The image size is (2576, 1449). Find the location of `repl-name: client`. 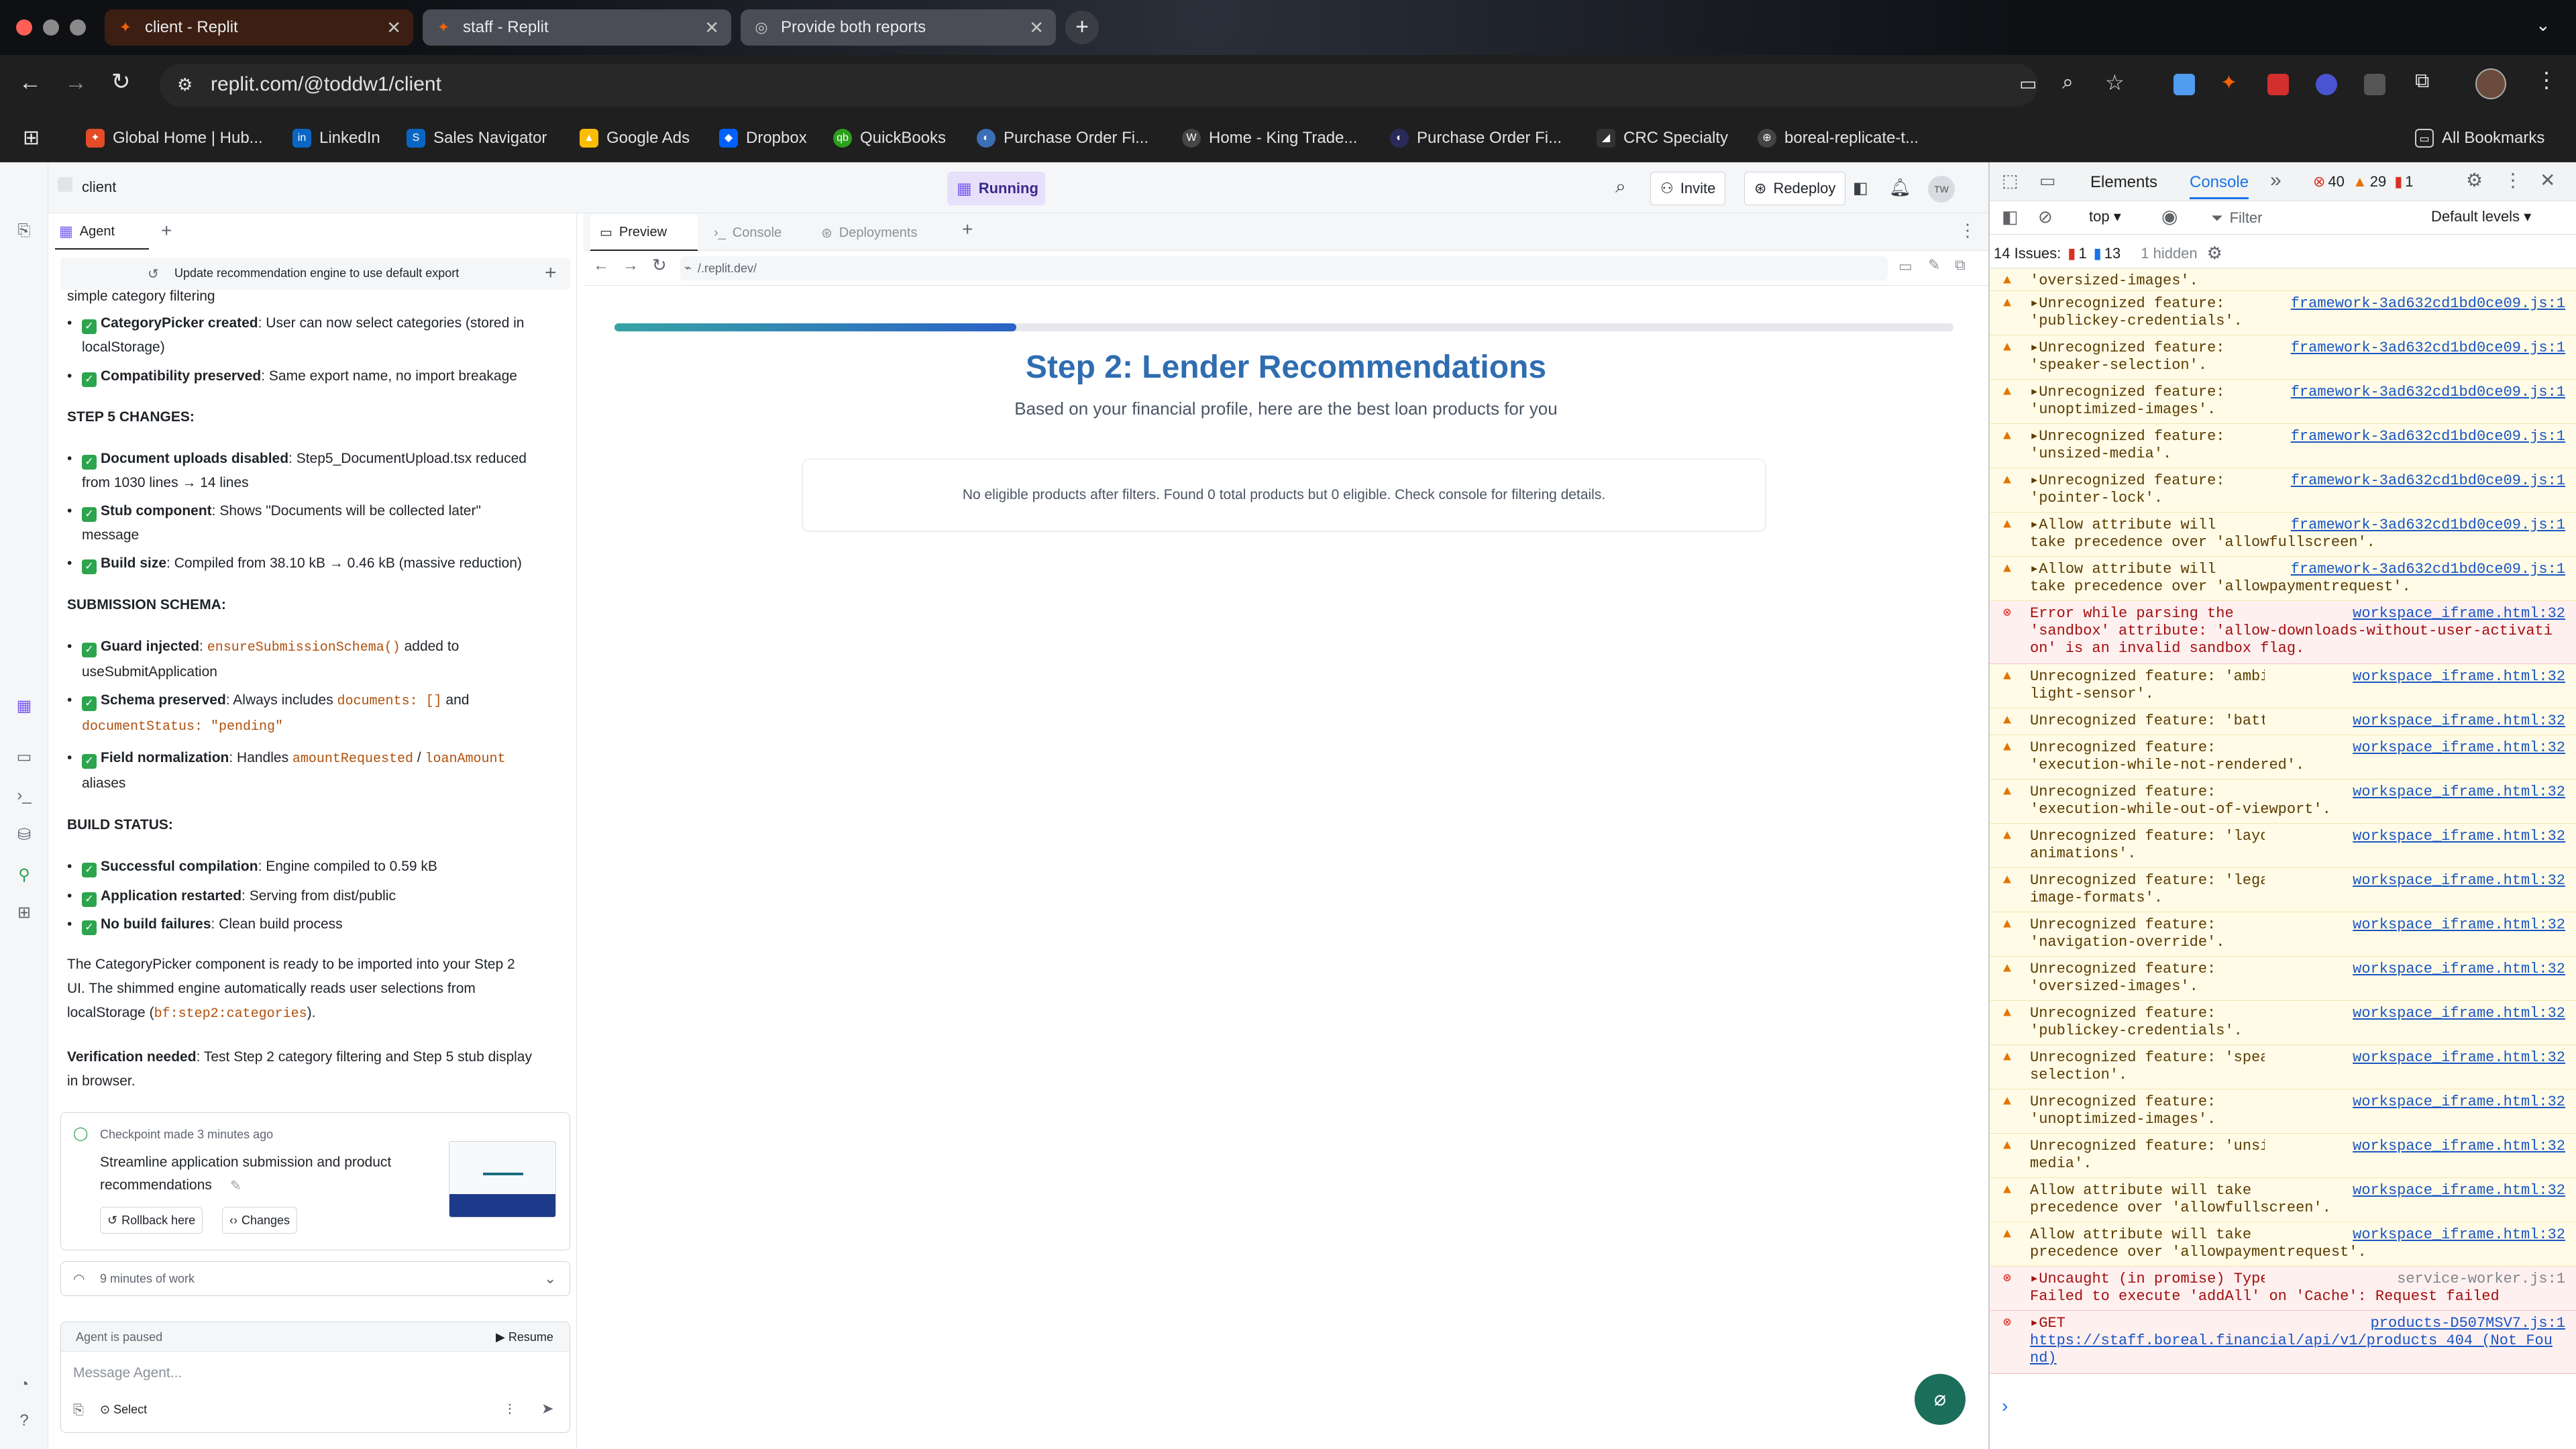

repl-name: client is located at coordinates (99, 187).